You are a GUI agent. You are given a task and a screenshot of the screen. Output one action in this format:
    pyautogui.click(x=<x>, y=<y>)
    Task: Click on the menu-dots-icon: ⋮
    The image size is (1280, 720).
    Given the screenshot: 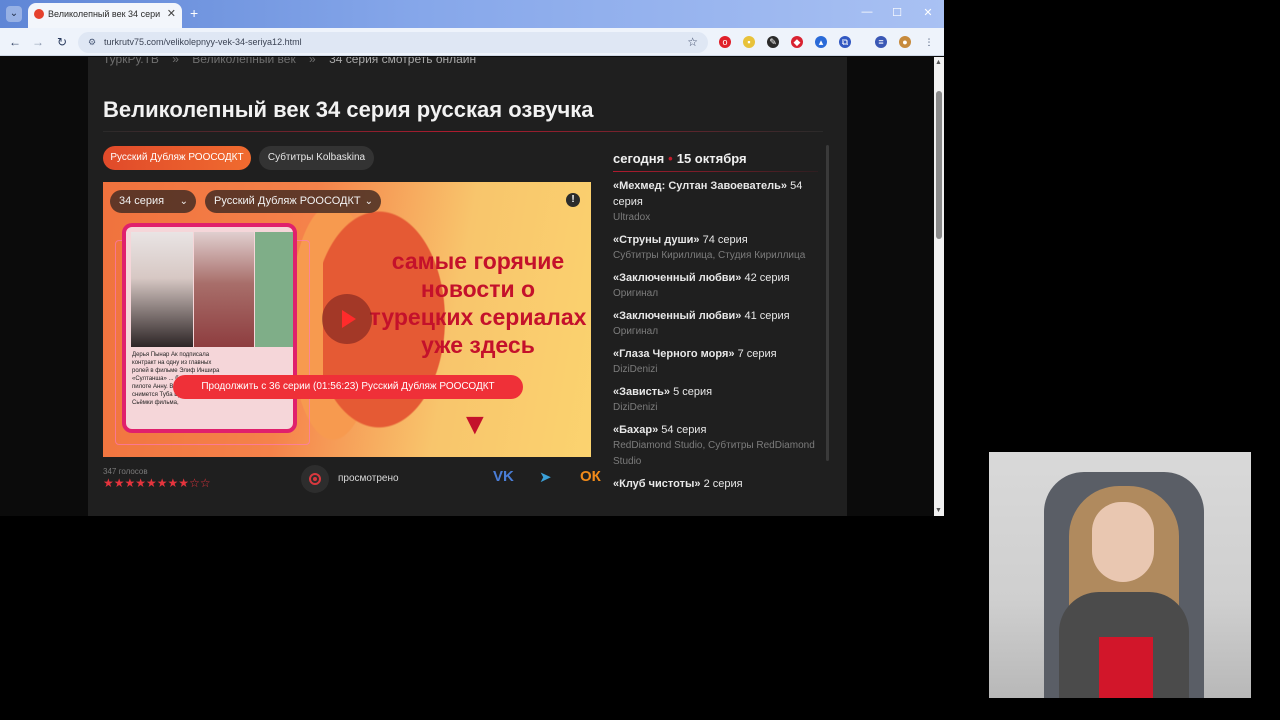 What is the action you would take?
    pyautogui.click(x=929, y=42)
    